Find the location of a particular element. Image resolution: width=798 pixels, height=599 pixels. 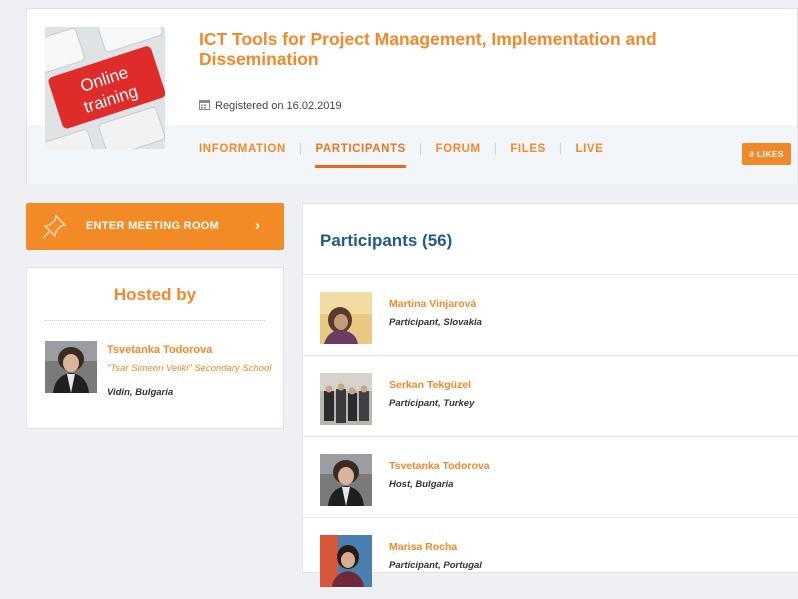

tab-live: LIVE is located at coordinates (590, 149).